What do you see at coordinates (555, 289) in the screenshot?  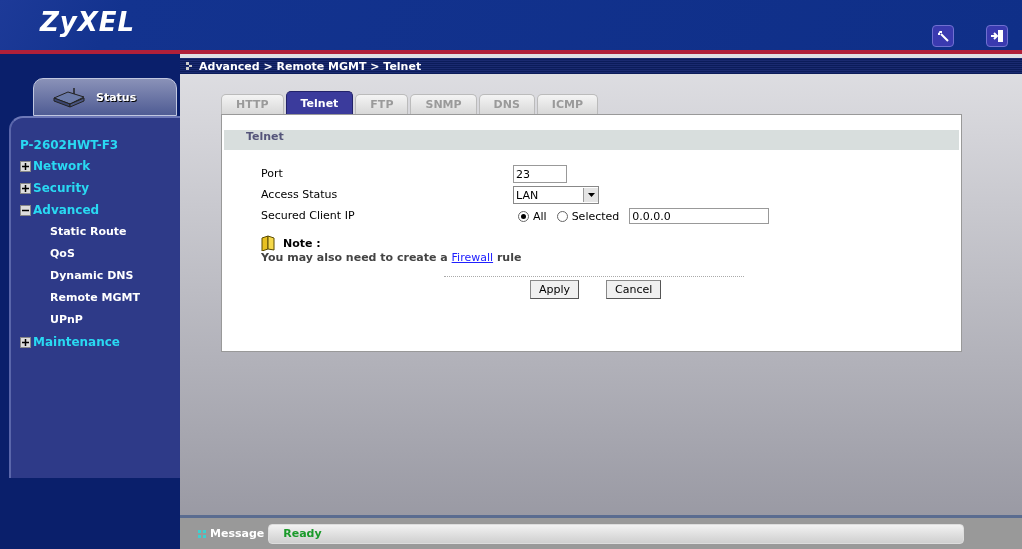 I see `apply-button: Apply` at bounding box center [555, 289].